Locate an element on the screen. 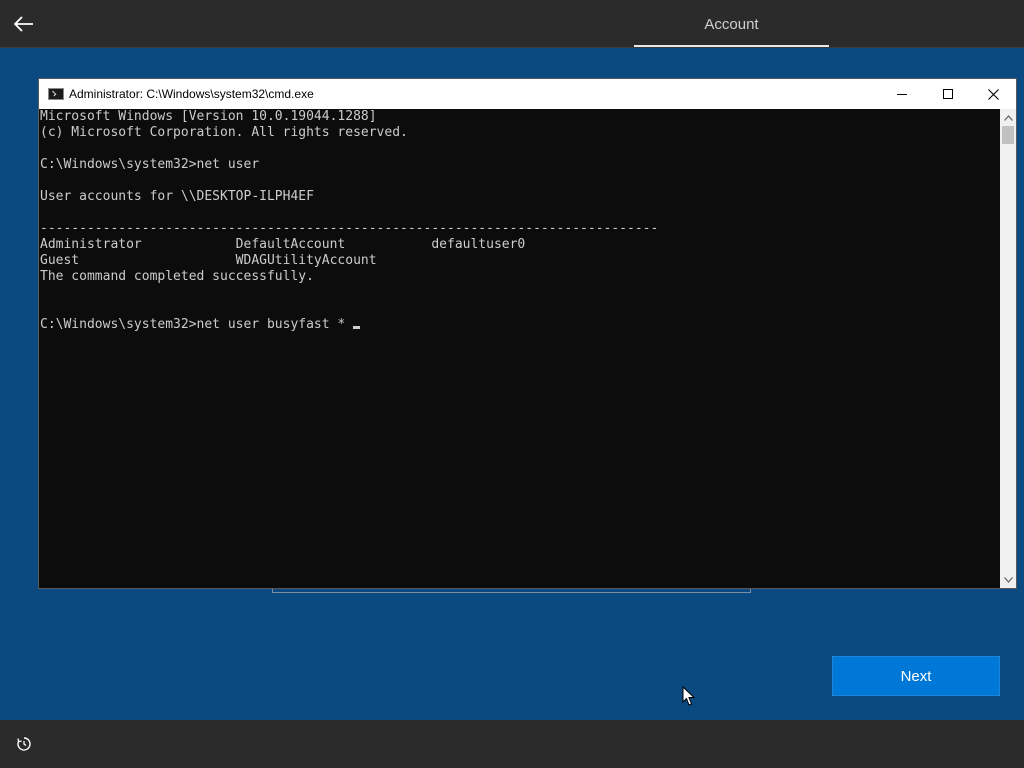  ease-of-access-icon is located at coordinates (24, 744).